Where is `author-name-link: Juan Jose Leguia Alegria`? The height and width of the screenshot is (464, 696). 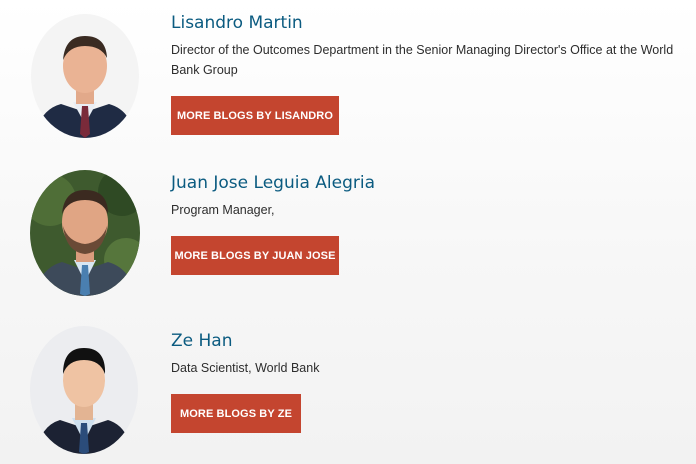
author-name-link: Juan Jose Leguia Alegria is located at coordinates (431, 183).